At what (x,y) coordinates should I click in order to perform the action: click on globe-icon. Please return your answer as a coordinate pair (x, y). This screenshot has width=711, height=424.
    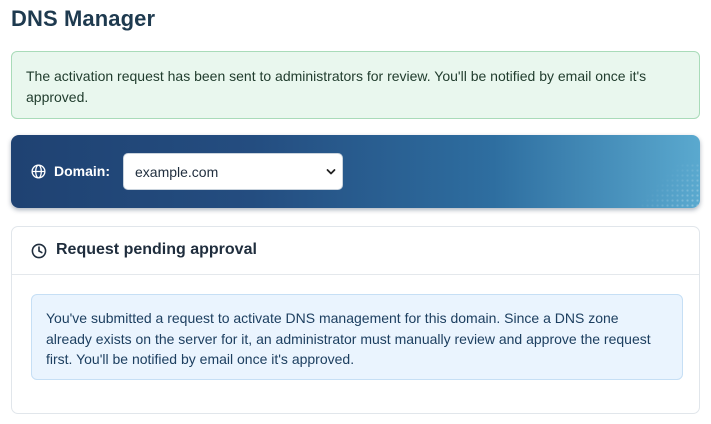
    Looking at the image, I should click on (38, 171).